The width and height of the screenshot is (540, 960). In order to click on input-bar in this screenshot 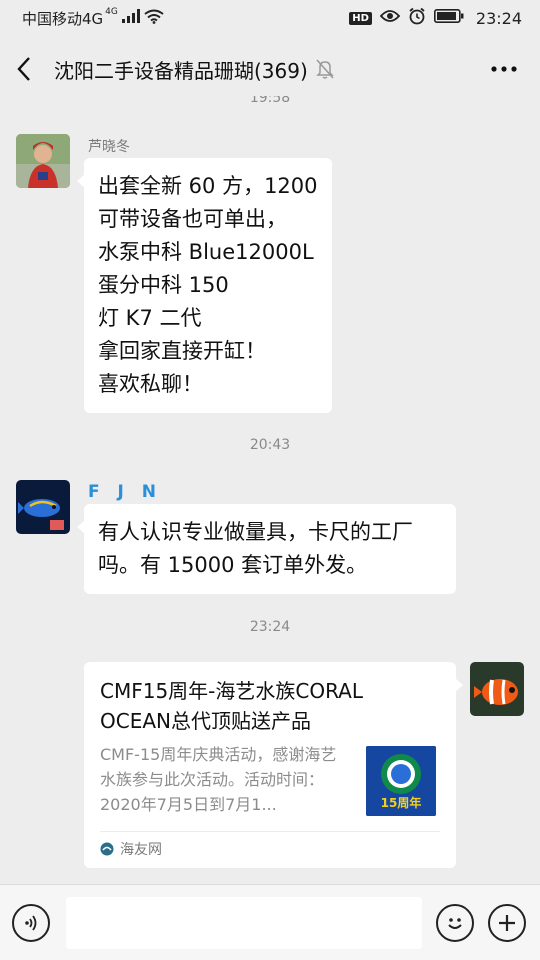, I will do `click(270, 922)`.